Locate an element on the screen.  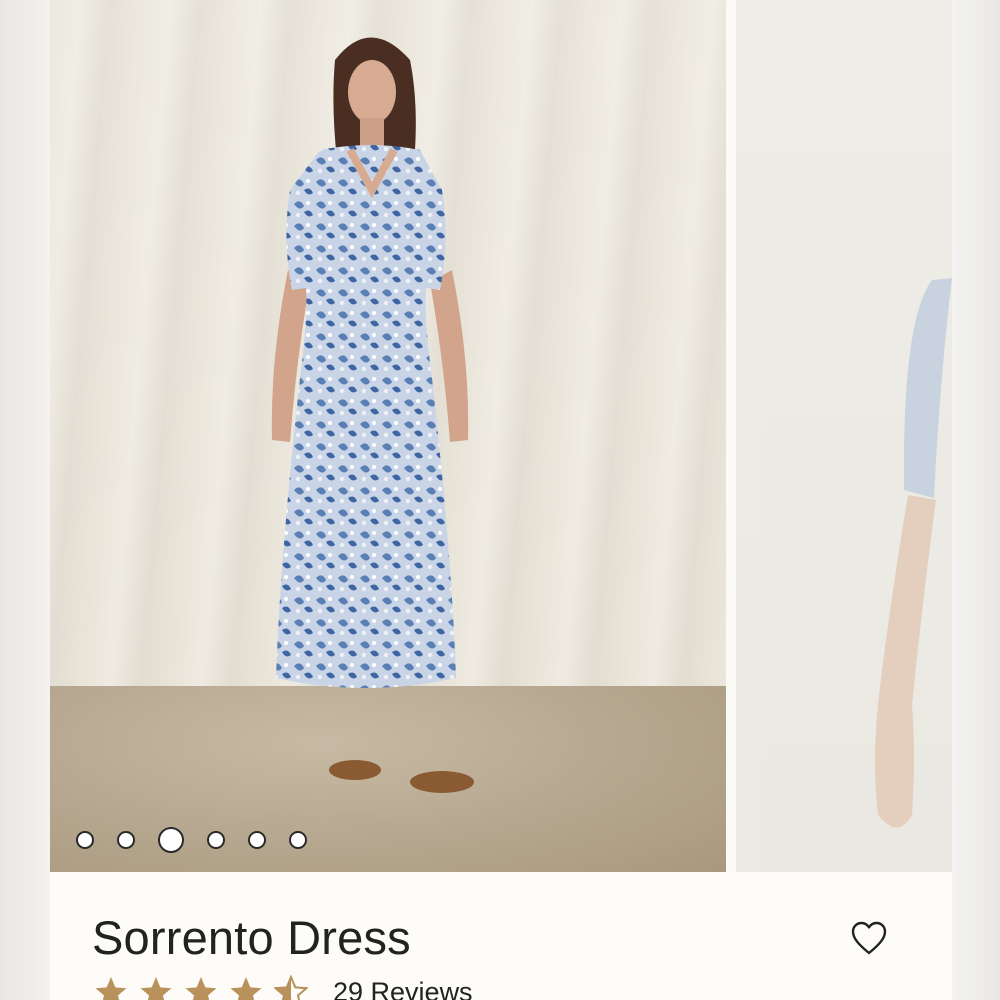
slide-gap is located at coordinates (731, 436).